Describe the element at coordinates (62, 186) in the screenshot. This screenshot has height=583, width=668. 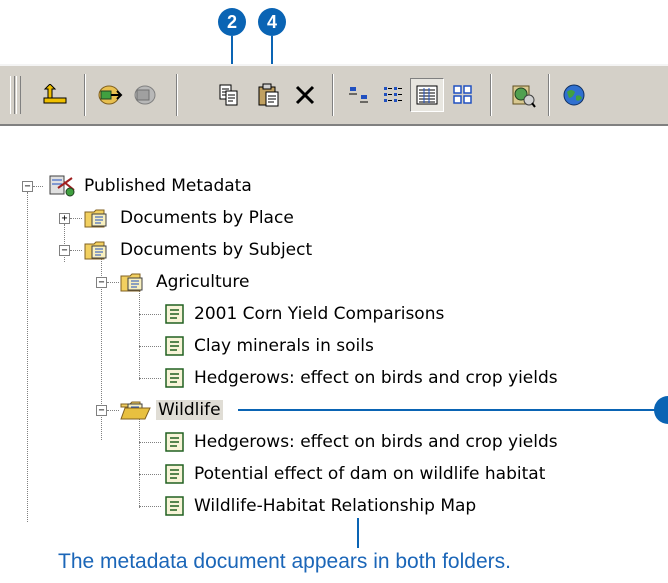
I see `metadata-server-icon` at that location.